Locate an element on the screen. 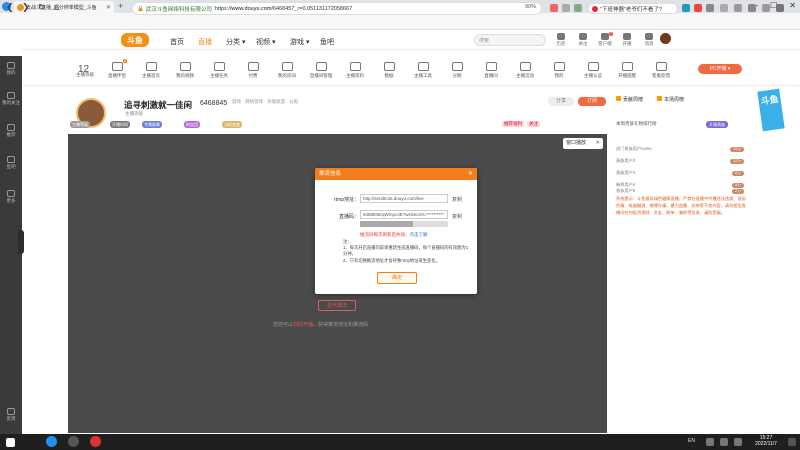 The height and width of the screenshot is (450, 800). cat-item-remind: 开播提醒 is located at coordinates (627, 70).